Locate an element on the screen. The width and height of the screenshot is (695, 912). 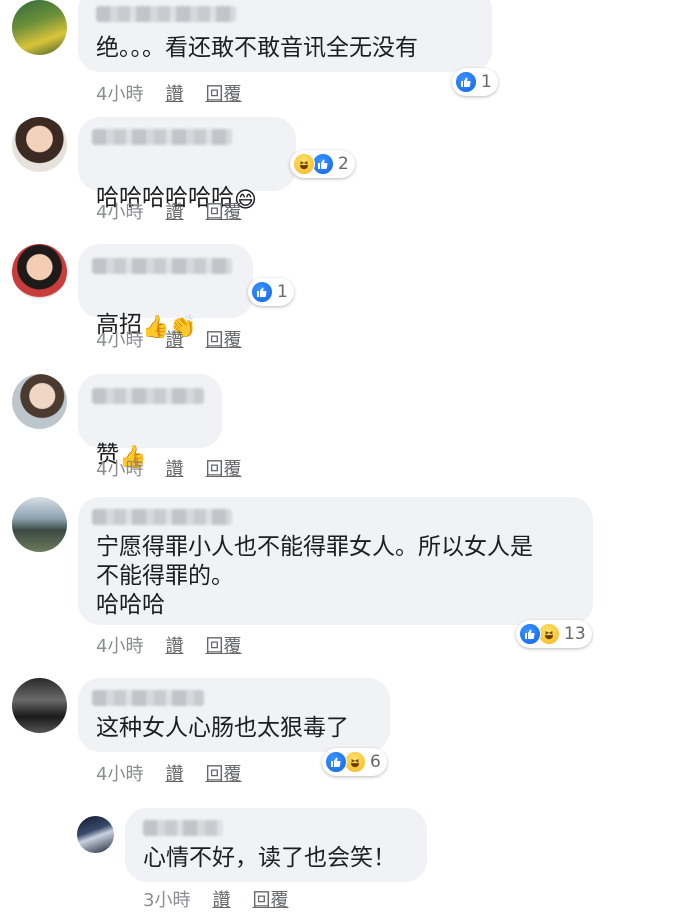
comment-meta: 3小時 讚 回覆 is located at coordinates (215, 899).